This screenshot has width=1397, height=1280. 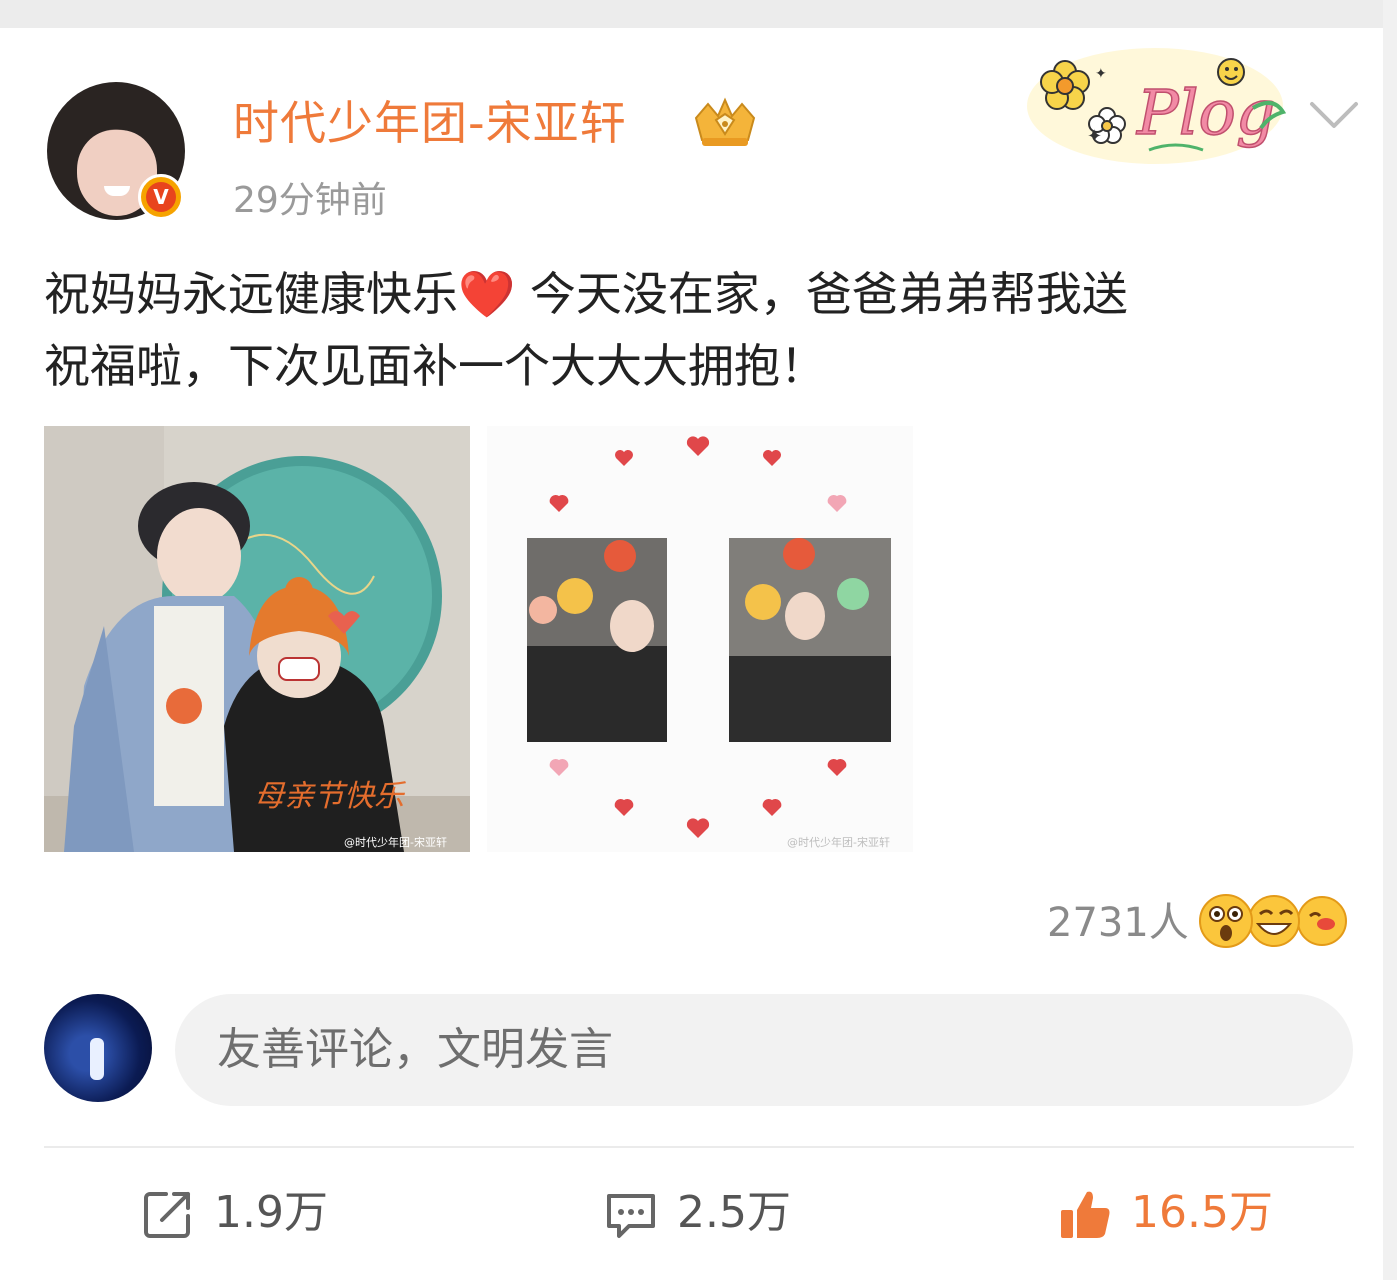 What do you see at coordinates (1206, 112) in the screenshot?
I see `sticker-text: Plog` at bounding box center [1206, 112].